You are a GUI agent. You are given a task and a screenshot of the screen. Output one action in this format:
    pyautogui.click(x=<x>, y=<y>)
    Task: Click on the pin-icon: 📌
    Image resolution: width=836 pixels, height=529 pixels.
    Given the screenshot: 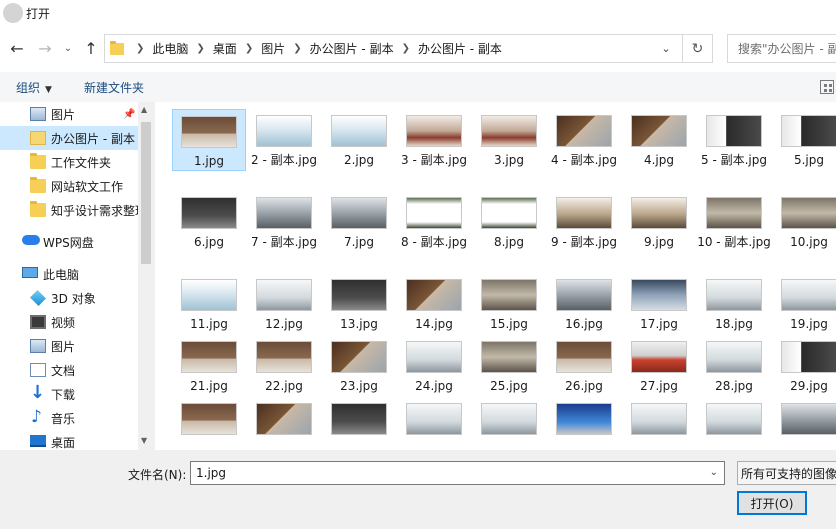 What is the action you would take?
    pyautogui.click(x=129, y=114)
    